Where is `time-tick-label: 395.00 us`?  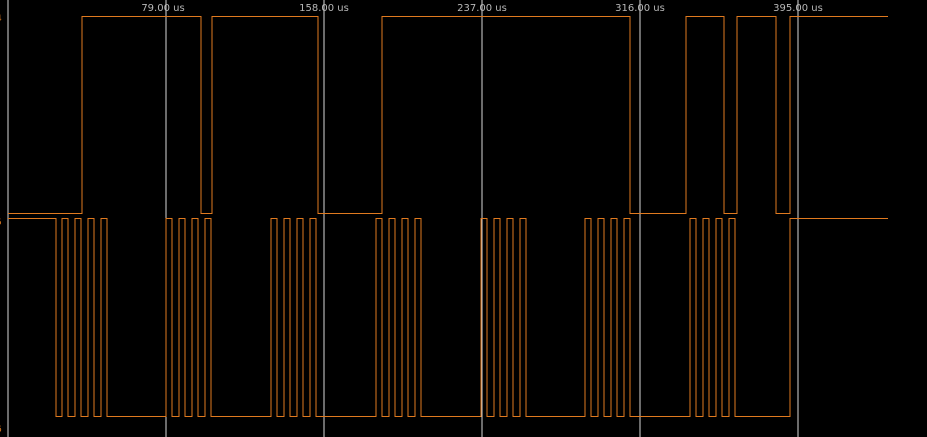 time-tick-label: 395.00 us is located at coordinates (798, 8).